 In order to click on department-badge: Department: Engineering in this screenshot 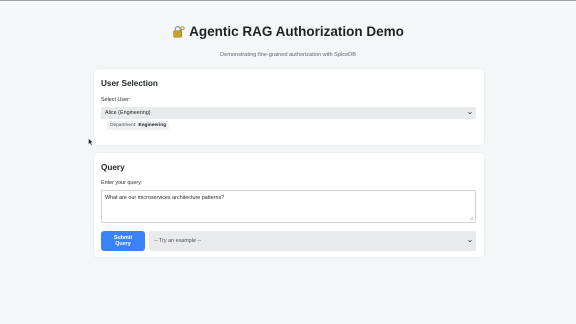, I will do `click(138, 125)`.